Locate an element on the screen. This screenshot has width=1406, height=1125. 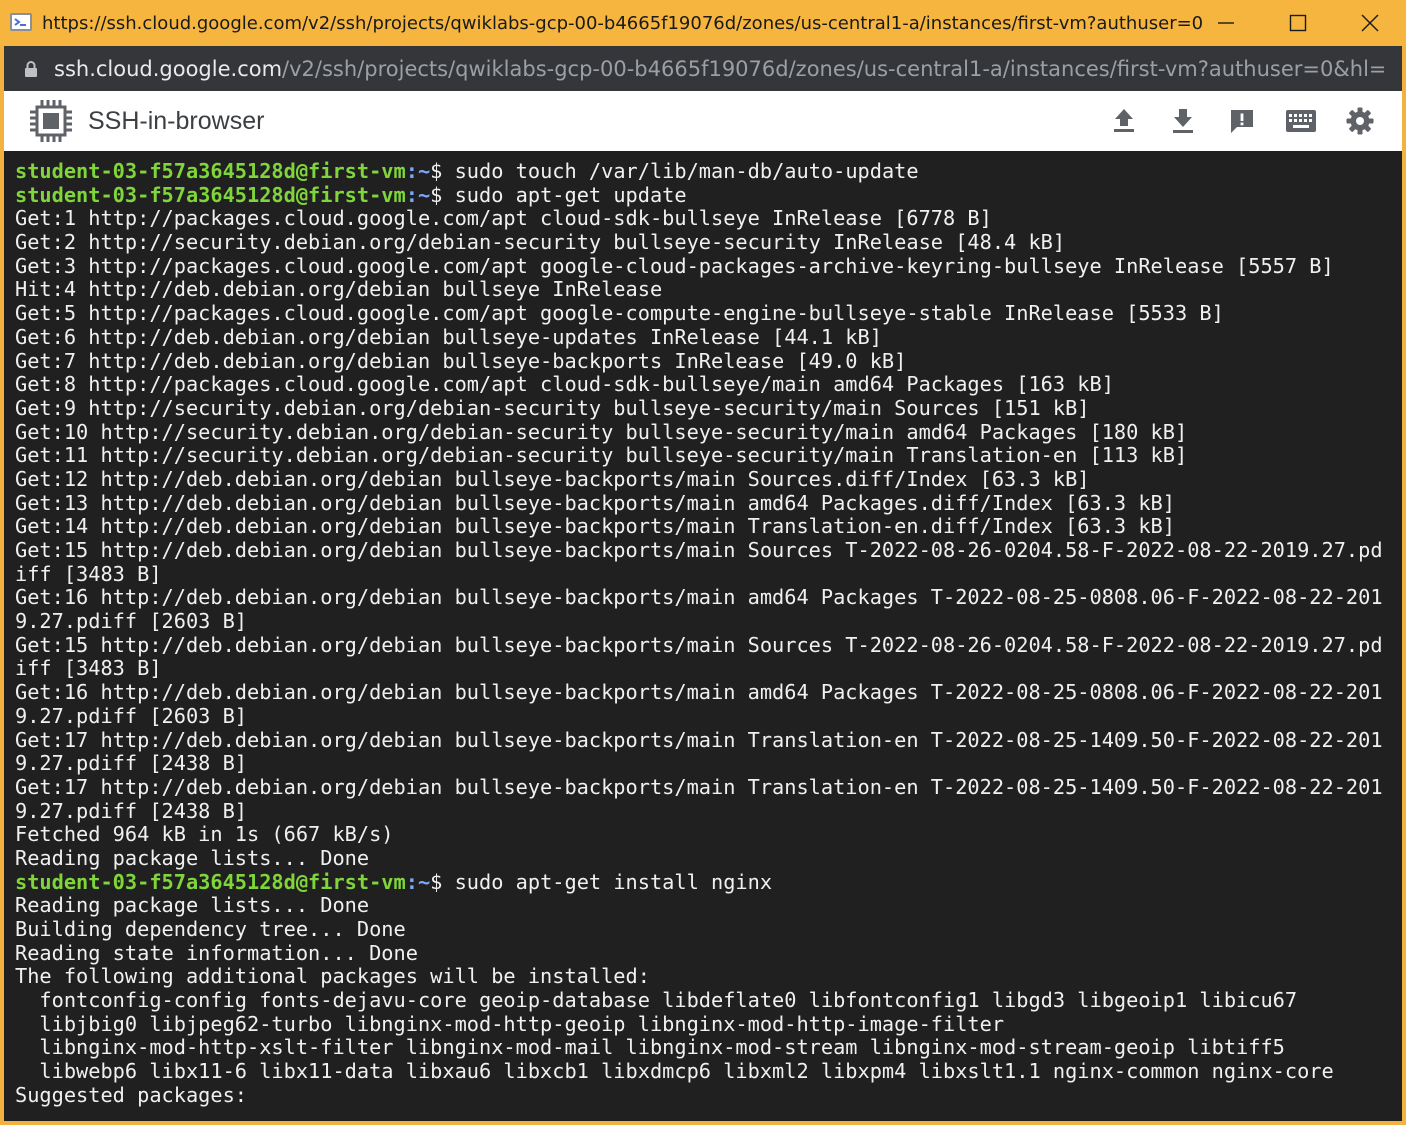
terminal-output-line: Building dependency tree... Done is located at coordinates (699, 929).